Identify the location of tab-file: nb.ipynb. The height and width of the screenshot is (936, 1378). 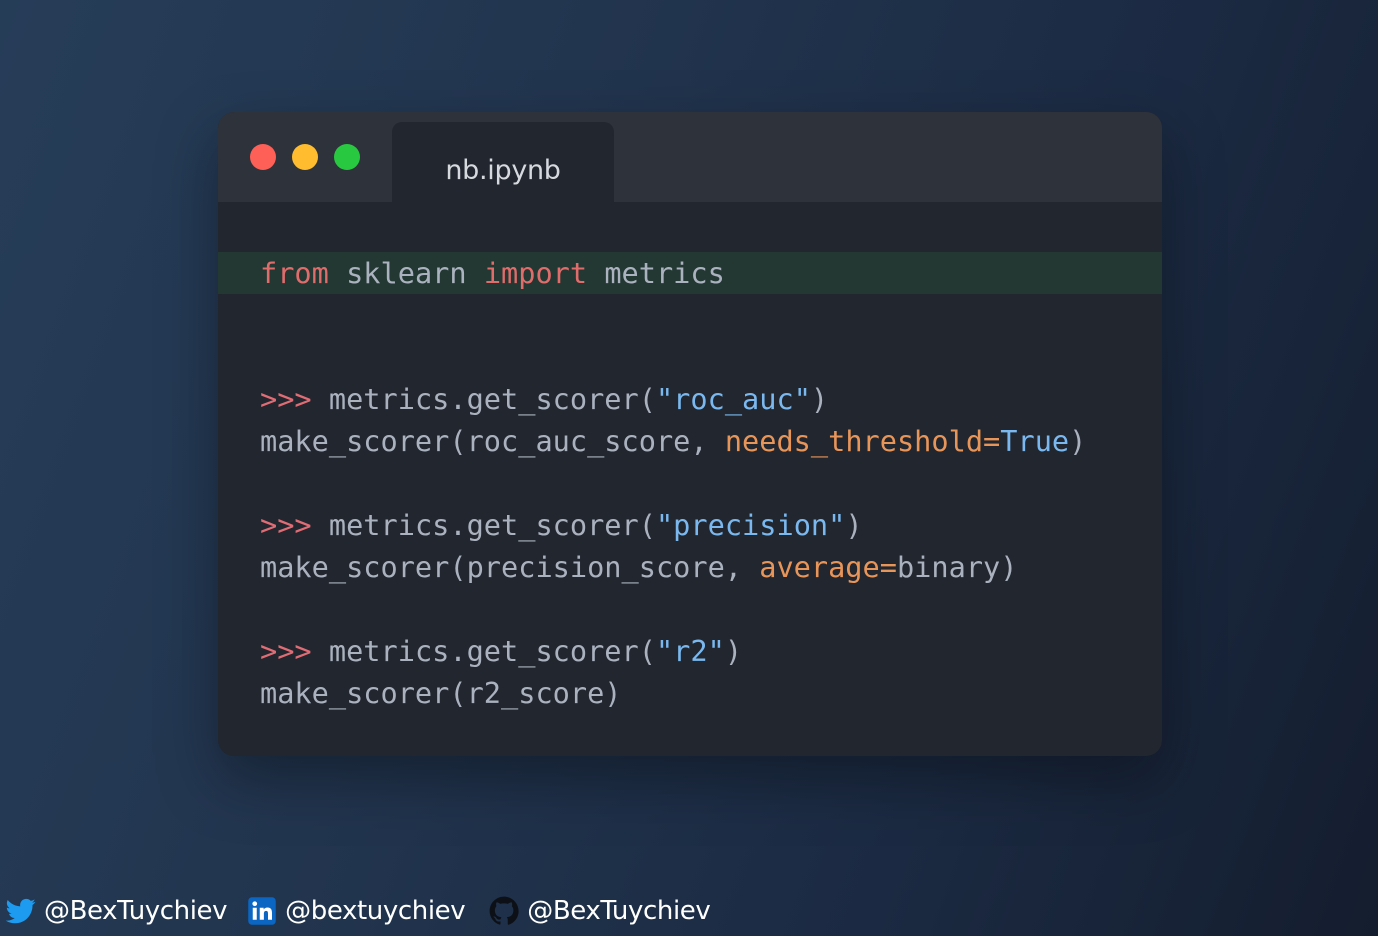
(503, 162).